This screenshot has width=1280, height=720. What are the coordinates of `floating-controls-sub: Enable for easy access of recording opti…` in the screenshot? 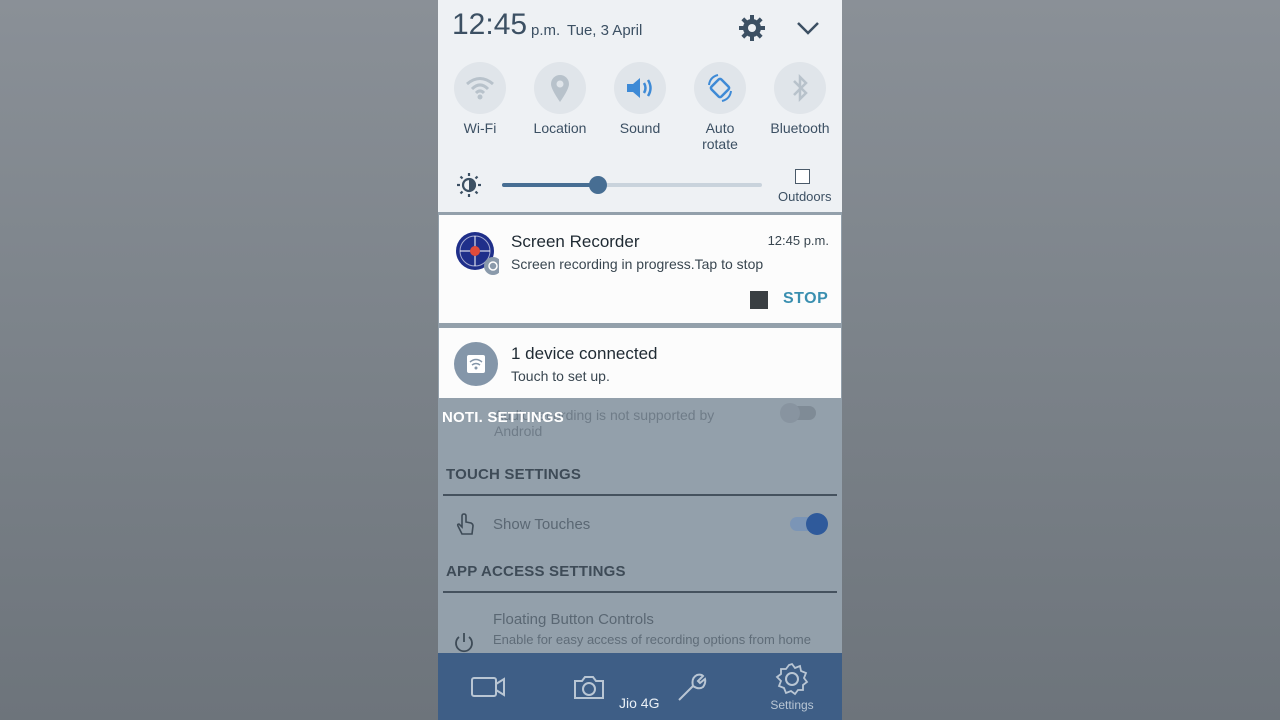 It's located at (652, 639).